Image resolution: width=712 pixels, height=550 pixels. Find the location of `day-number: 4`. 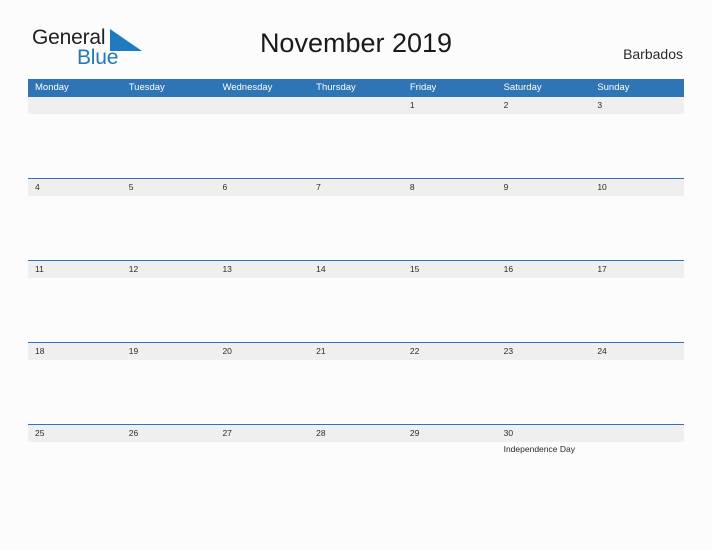

day-number: 4 is located at coordinates (75, 187).